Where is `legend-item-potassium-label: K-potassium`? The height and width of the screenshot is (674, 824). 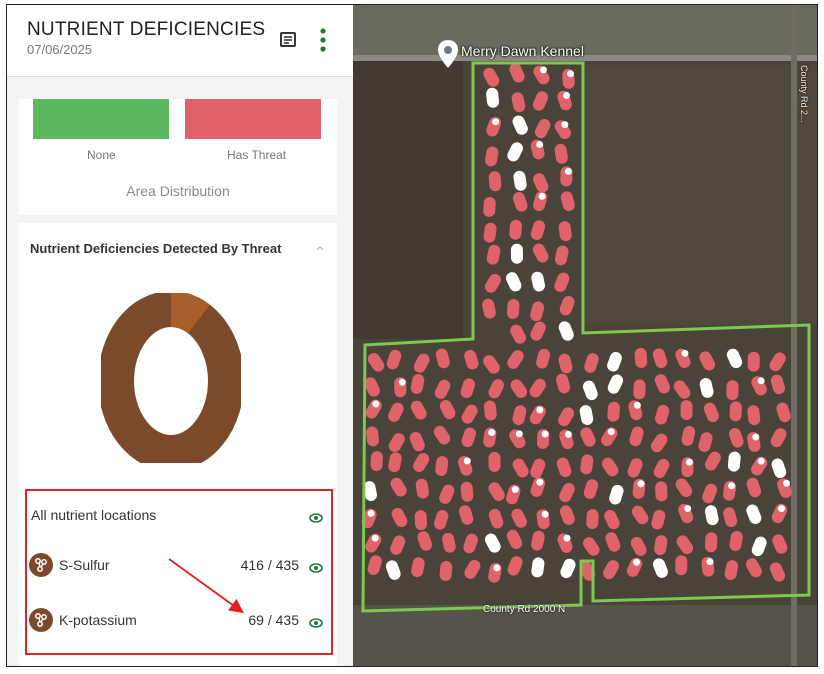 legend-item-potassium-label: K-potassium is located at coordinates (98, 620).